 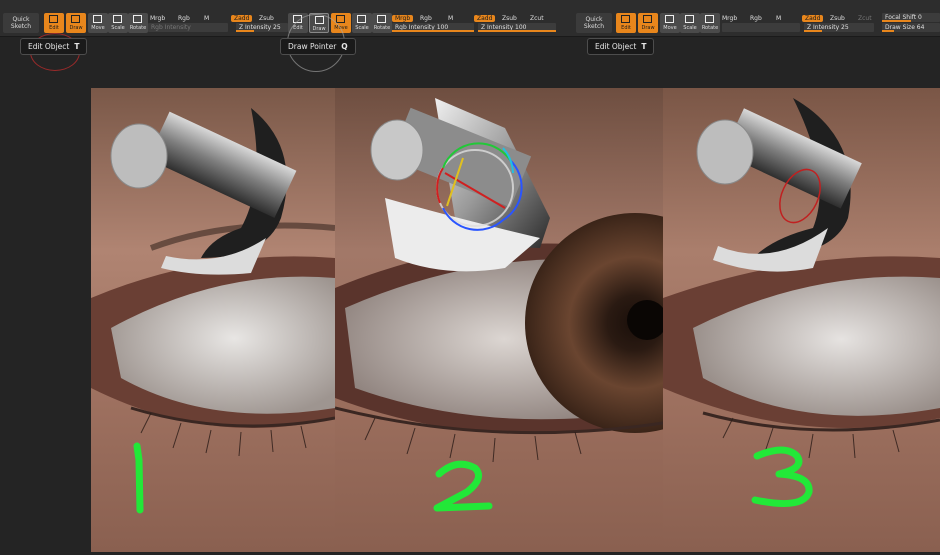 I want to click on draw-size-fill, so click(x=888, y=31).